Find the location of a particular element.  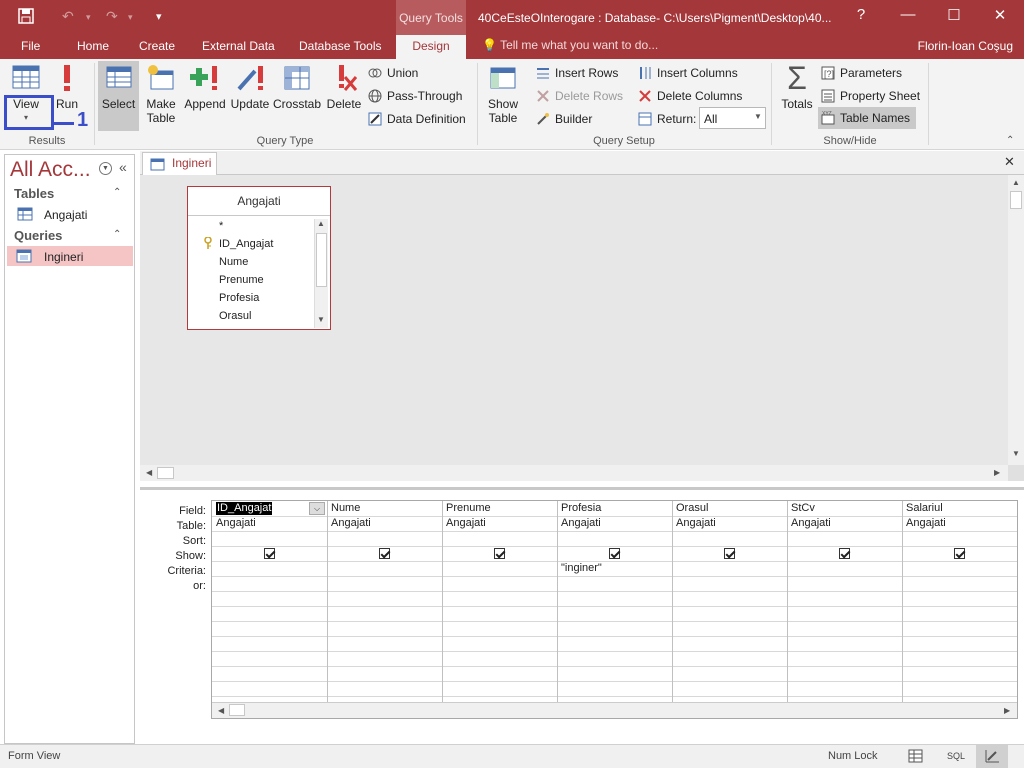

table-names-button: XYZ Table Names is located at coordinates (867, 118).